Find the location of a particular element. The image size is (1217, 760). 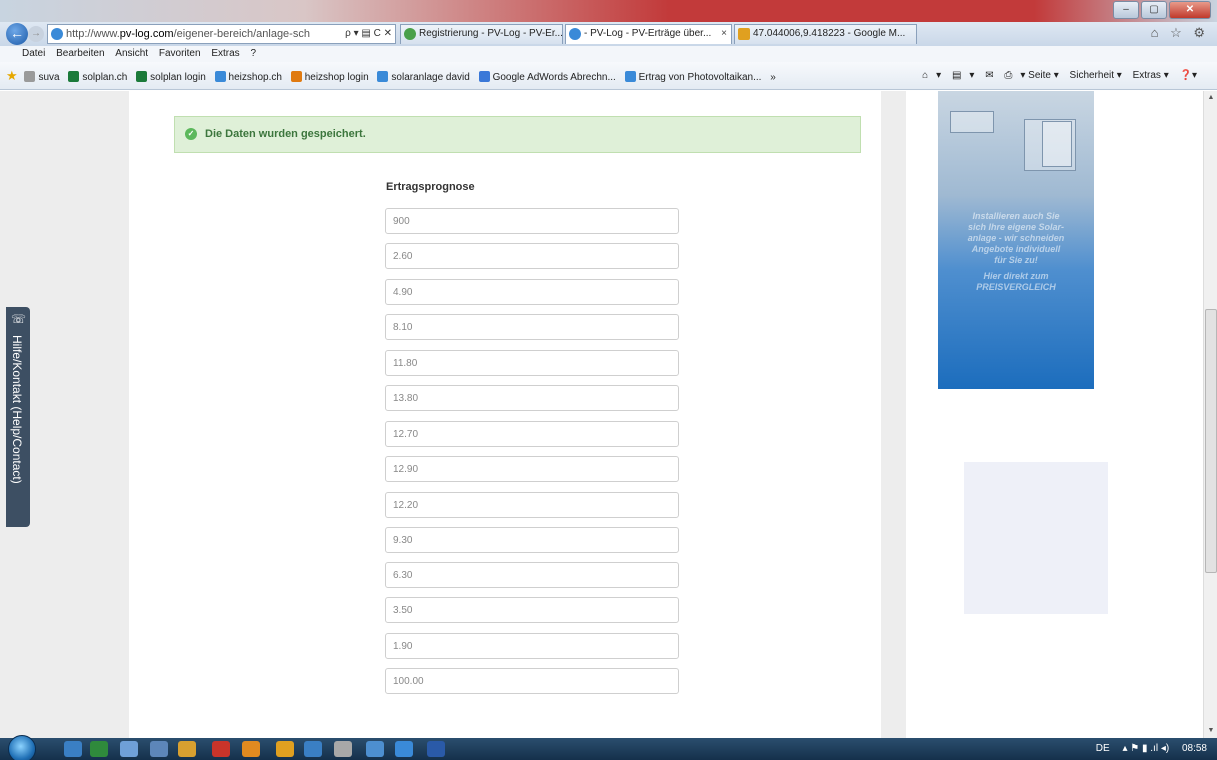

home-dropdown: ▾ is located at coordinates (938, 75).